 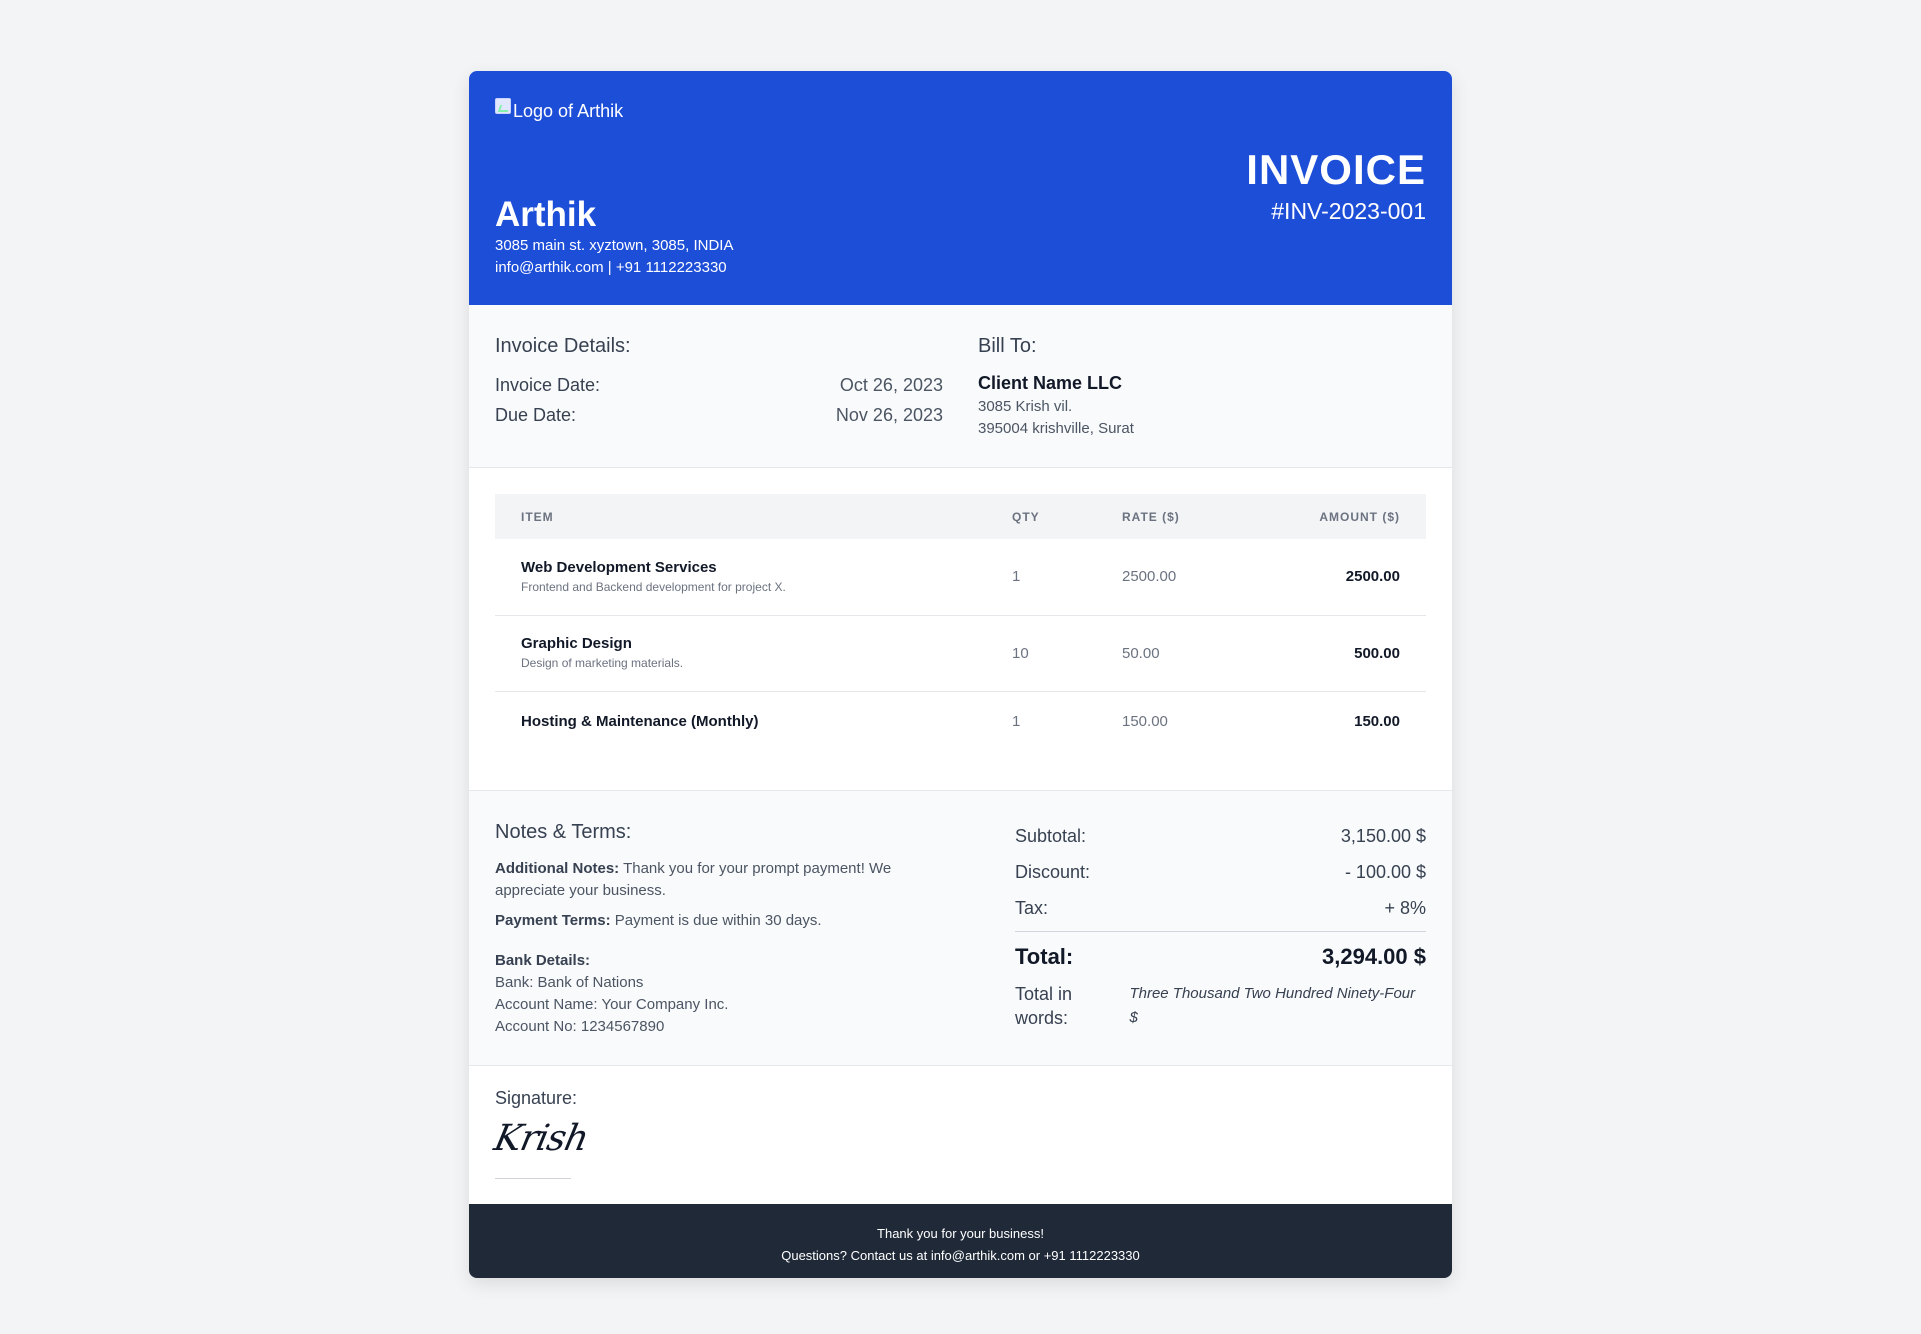 I want to click on total-label: Total:, so click(x=1044, y=956).